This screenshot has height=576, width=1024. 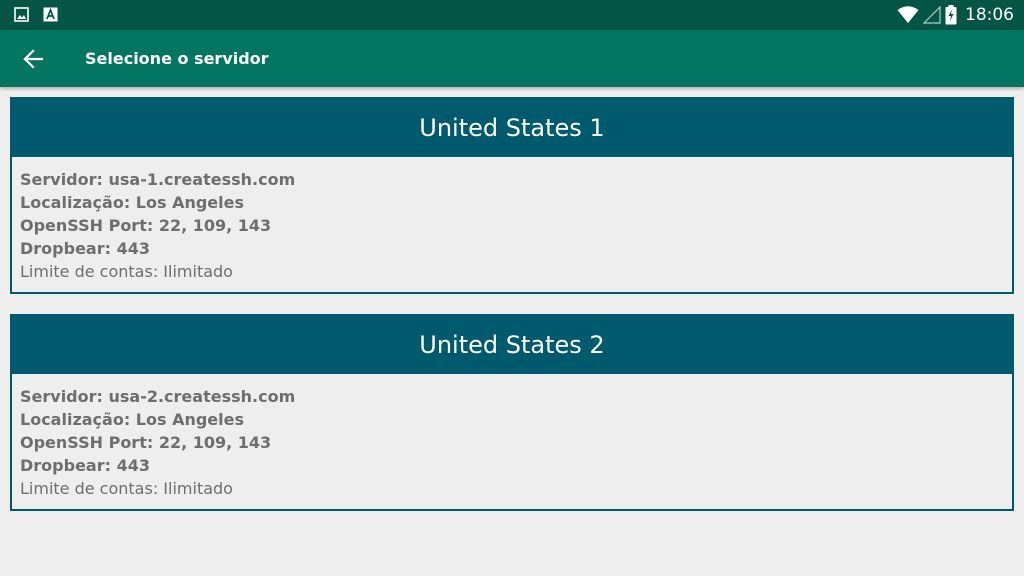 What do you see at coordinates (512, 128) in the screenshot?
I see `server-card-title: United States 1` at bounding box center [512, 128].